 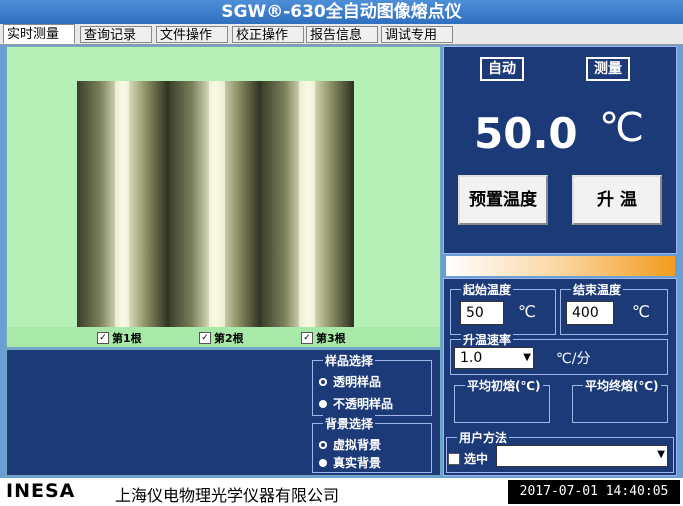 What do you see at coordinates (617, 200) in the screenshot?
I see `heat-button: 升 温` at bounding box center [617, 200].